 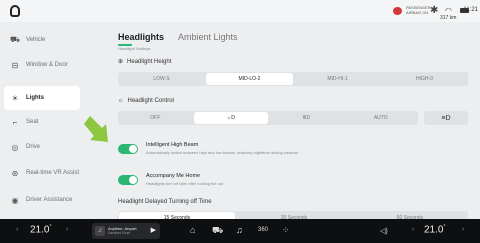 What do you see at coordinates (150, 101) in the screenshot?
I see `headlight-control-text: Headlight Control` at bounding box center [150, 101].